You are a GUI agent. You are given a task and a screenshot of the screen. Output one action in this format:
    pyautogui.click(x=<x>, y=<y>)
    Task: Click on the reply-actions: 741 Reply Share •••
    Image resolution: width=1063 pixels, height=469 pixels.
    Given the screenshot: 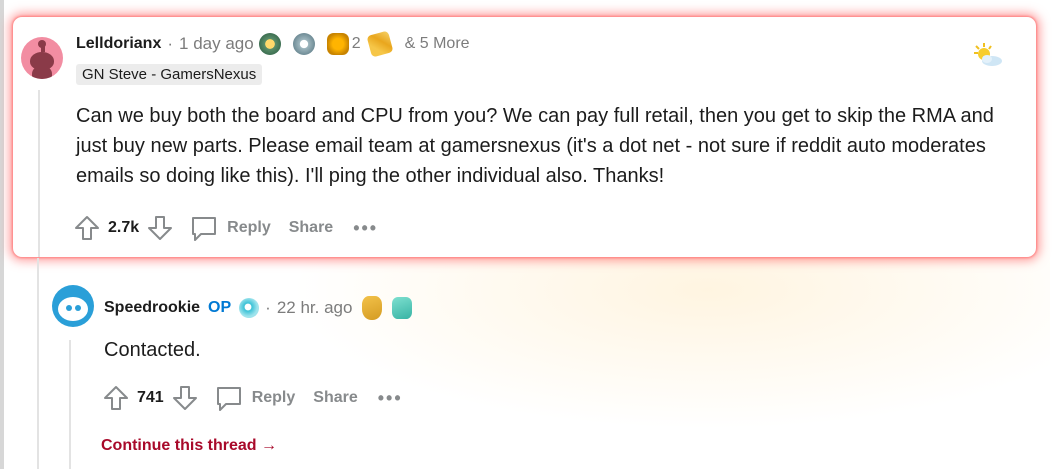 What is the action you would take?
    pyautogui.click(x=252, y=398)
    